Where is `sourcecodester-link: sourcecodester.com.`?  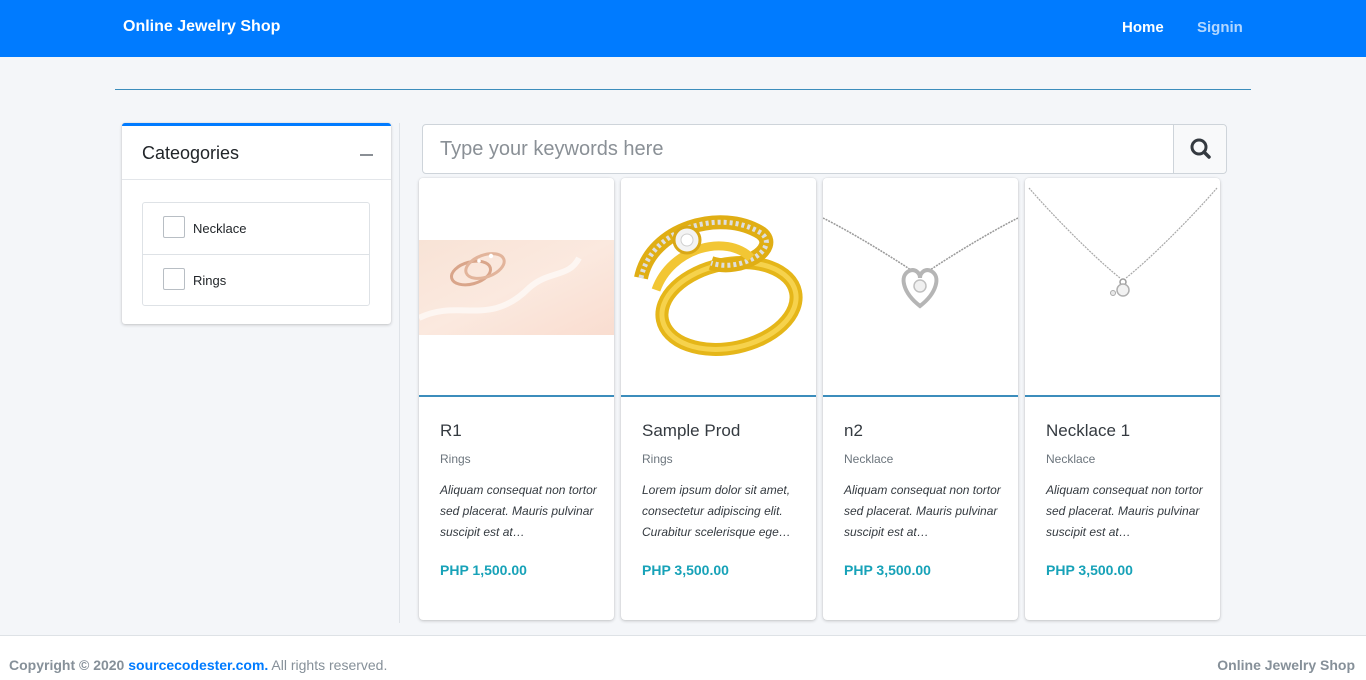
sourcecodester-link: sourcecodester.com. is located at coordinates (198, 665).